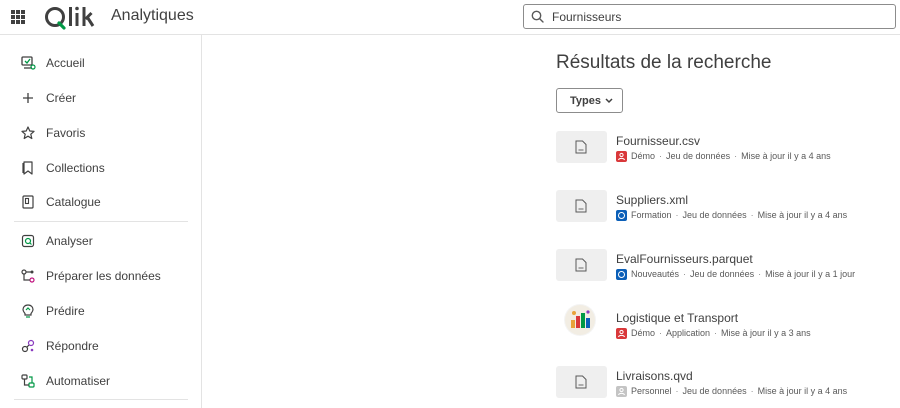 This screenshot has height=408, width=900. I want to click on sidebar-item-label: Accueil, so click(65, 63).